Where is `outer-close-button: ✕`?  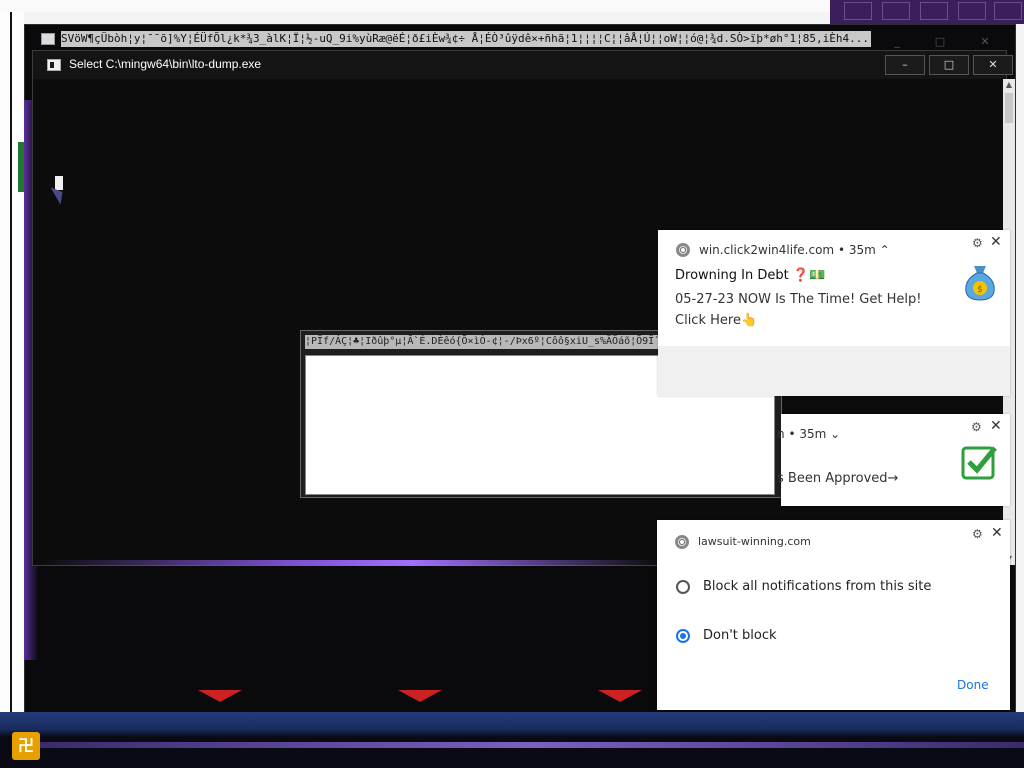
outer-close-button: ✕ is located at coordinates (985, 42).